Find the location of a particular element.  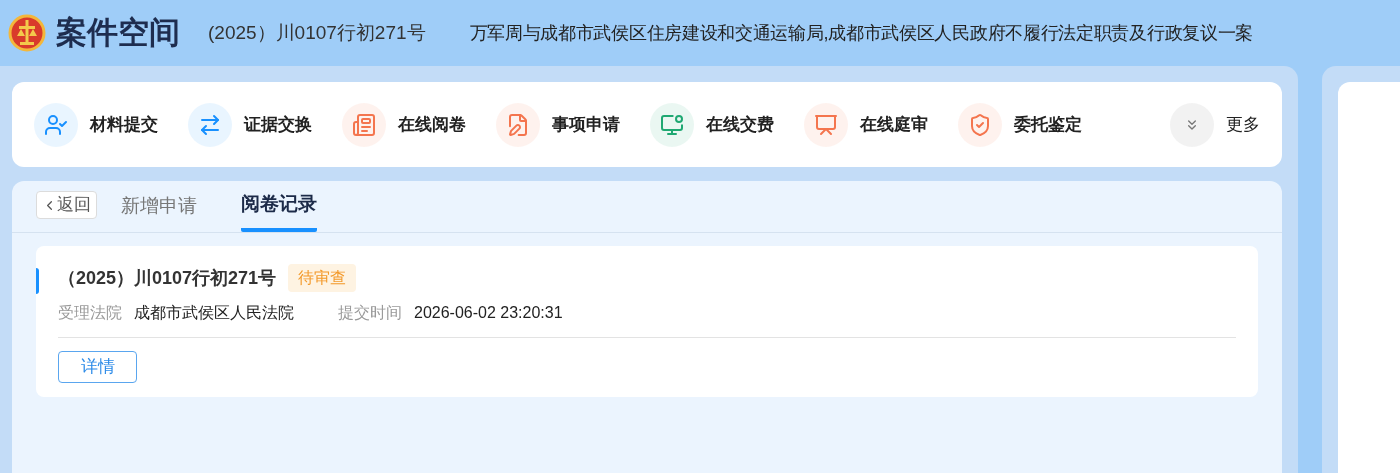

tab: 阅卷记录 is located at coordinates (279, 206).